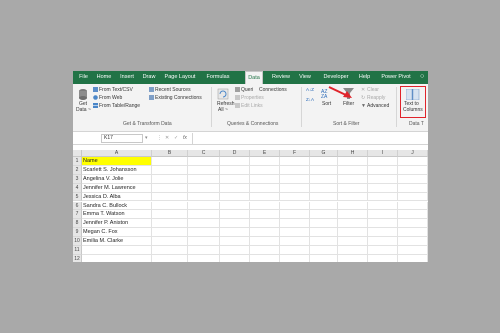 This screenshot has width=500, height=333. I want to click on refresh-icon, so click(223, 94).